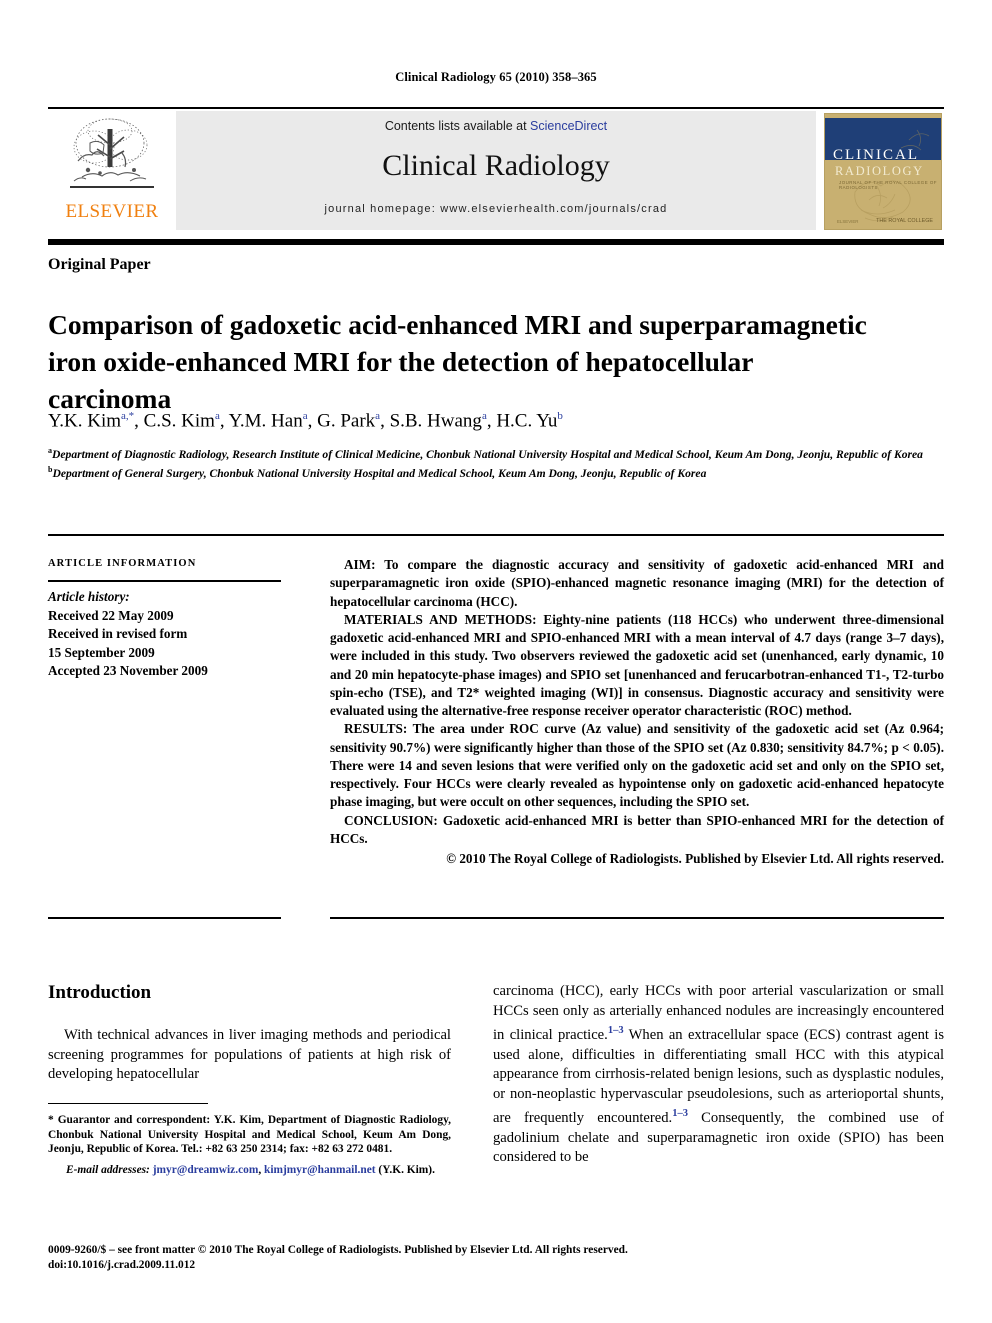  What do you see at coordinates (50, 450) in the screenshot?
I see `affiliation-marker: a` at bounding box center [50, 450].